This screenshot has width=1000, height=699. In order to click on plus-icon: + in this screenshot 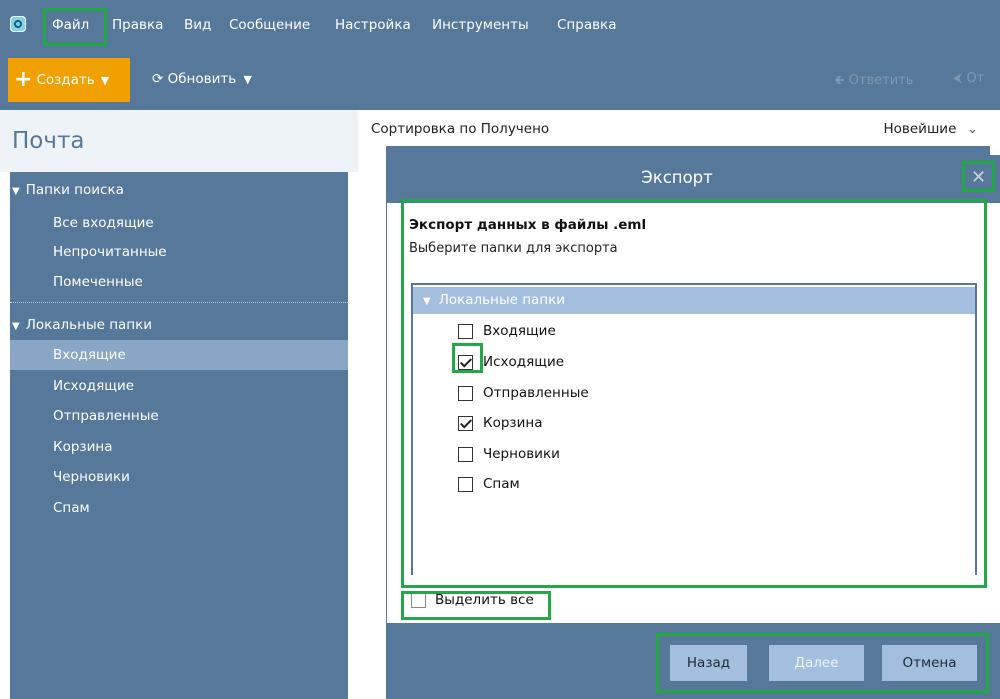, I will do `click(23, 79)`.